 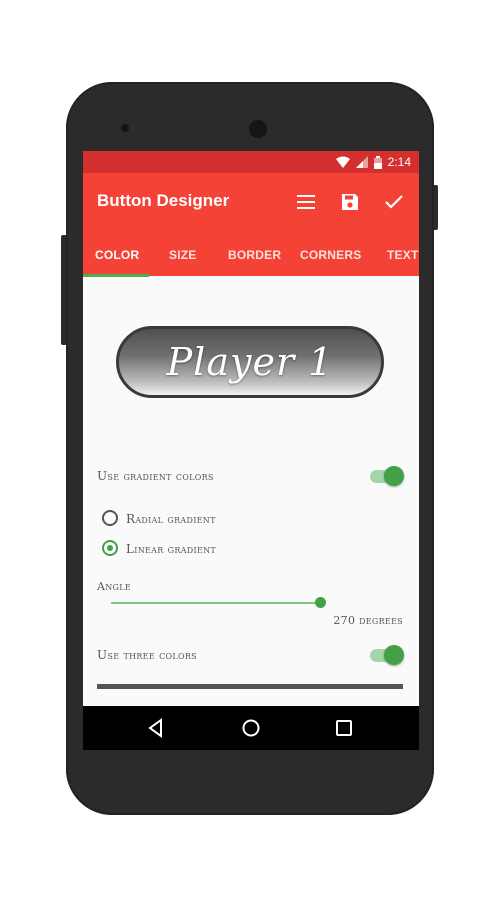 What do you see at coordinates (368, 620) in the screenshot?
I see `angle-value: 270 degrees` at bounding box center [368, 620].